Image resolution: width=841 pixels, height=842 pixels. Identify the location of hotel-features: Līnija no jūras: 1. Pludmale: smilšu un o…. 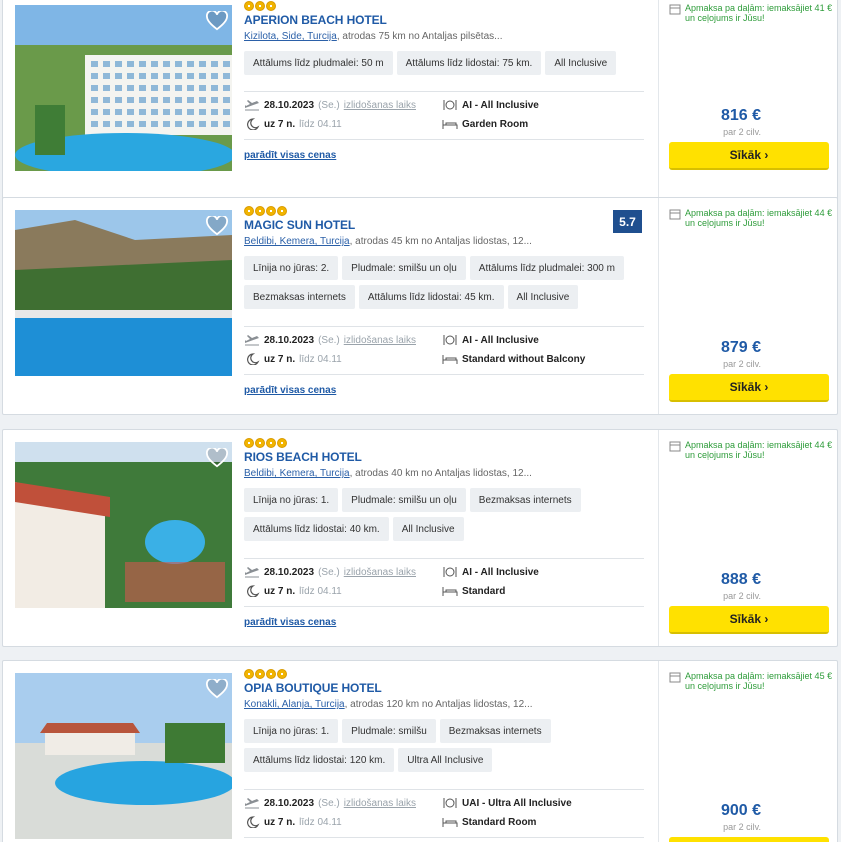
(444, 514).